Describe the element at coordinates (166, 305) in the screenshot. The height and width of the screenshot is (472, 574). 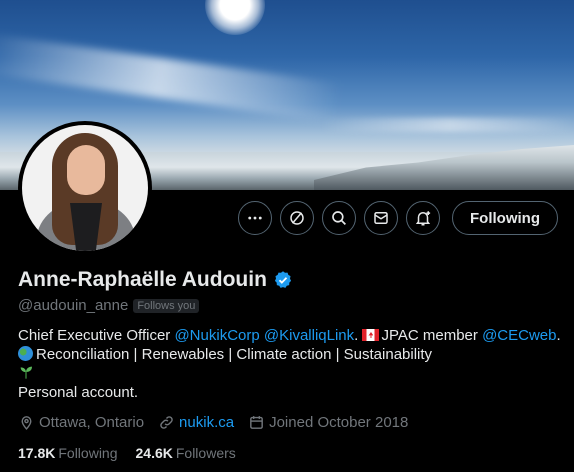
I see `follows-you-badge: Follows you` at that location.